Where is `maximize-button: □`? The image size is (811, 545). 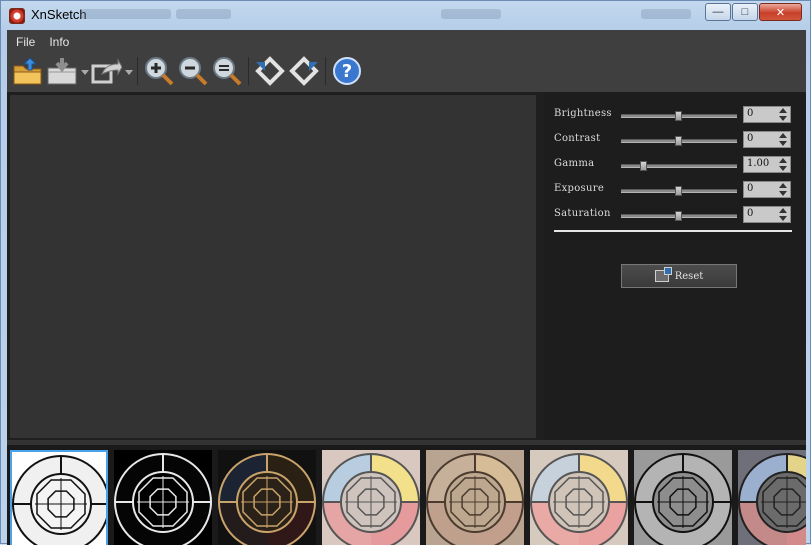
maximize-button: □ is located at coordinates (745, 12).